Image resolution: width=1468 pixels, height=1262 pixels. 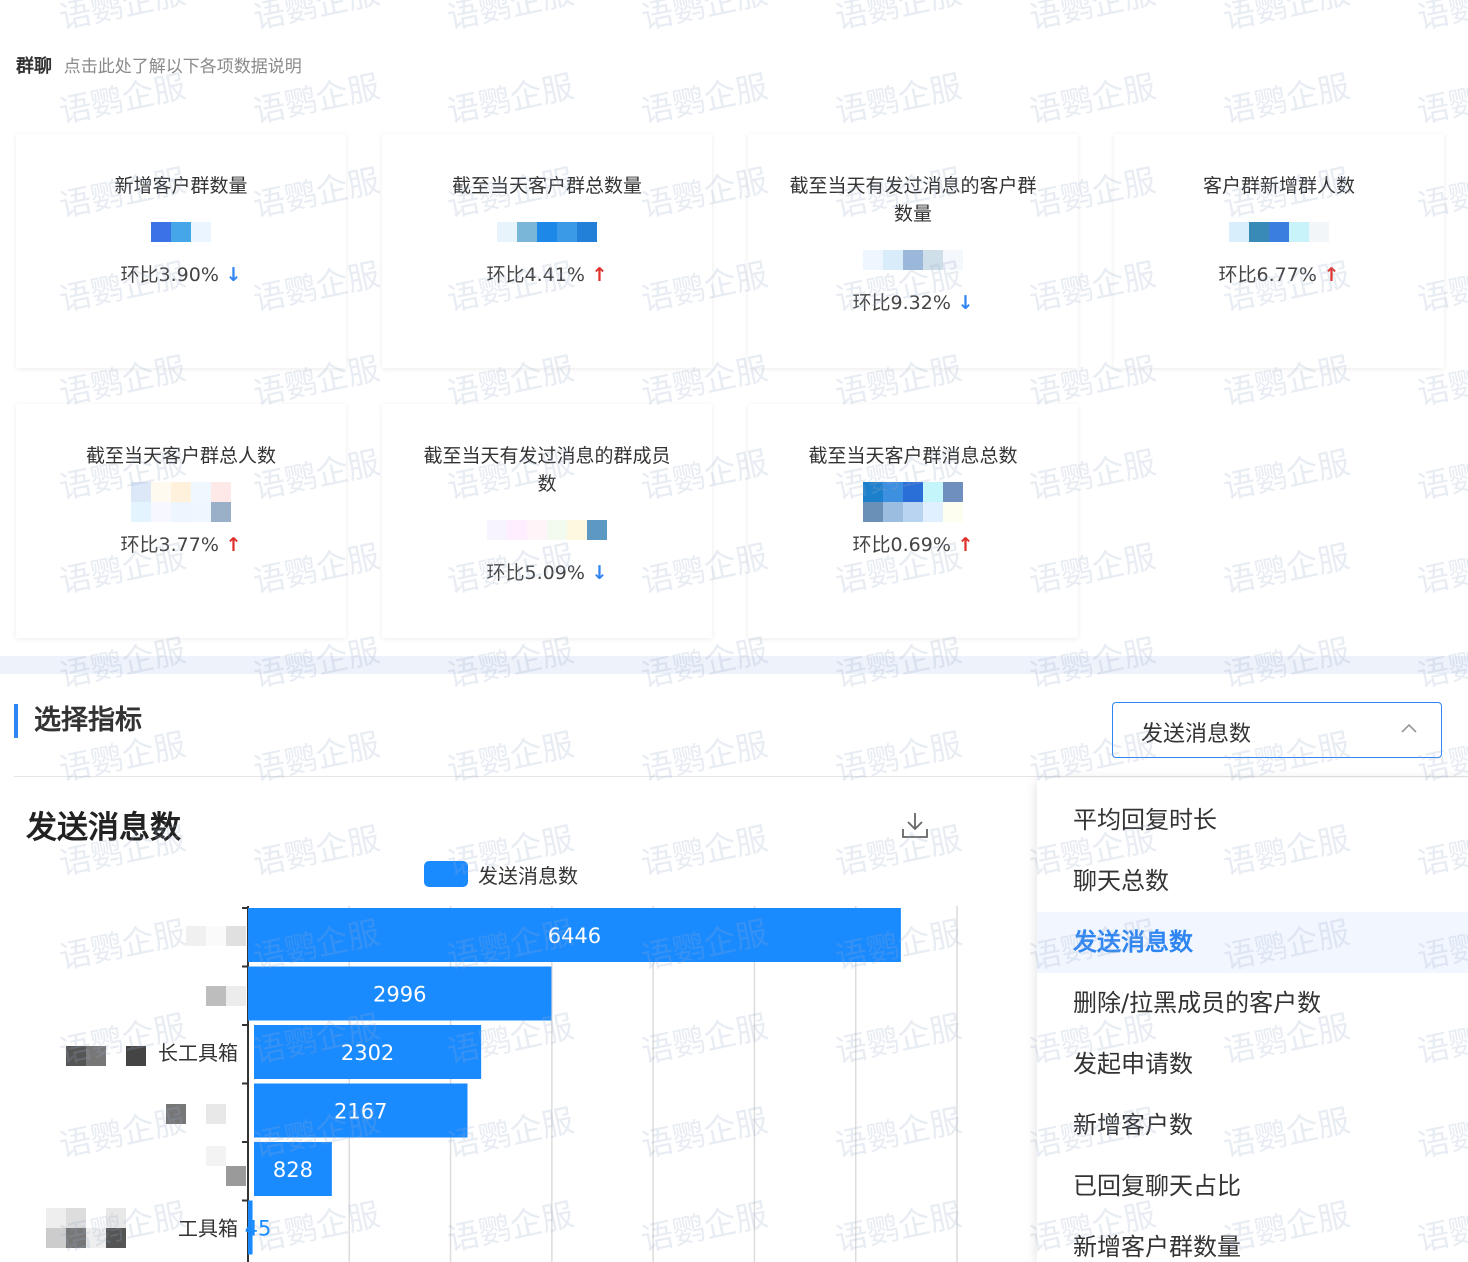 I want to click on dropdown-option: 新增客户群数量, so click(x=1252, y=1239).